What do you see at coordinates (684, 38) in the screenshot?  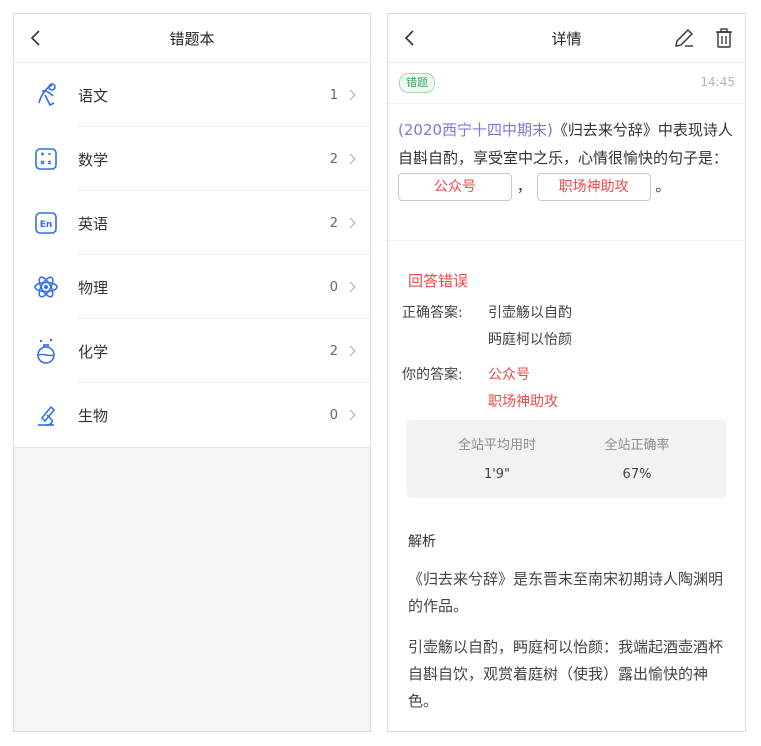 I see `edit-pencil-icon` at bounding box center [684, 38].